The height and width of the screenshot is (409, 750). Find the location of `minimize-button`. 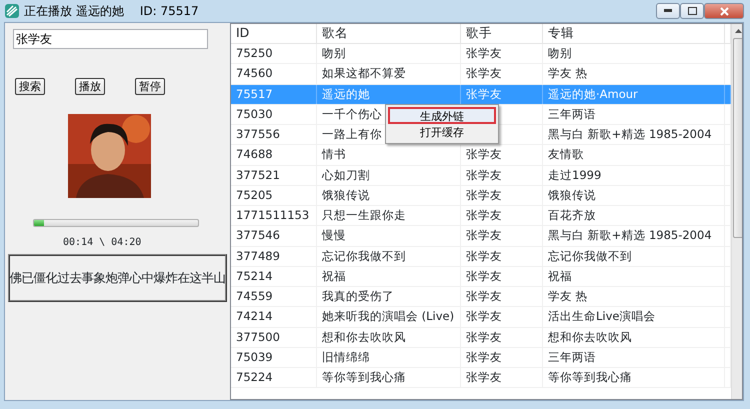

minimize-button is located at coordinates (668, 11).